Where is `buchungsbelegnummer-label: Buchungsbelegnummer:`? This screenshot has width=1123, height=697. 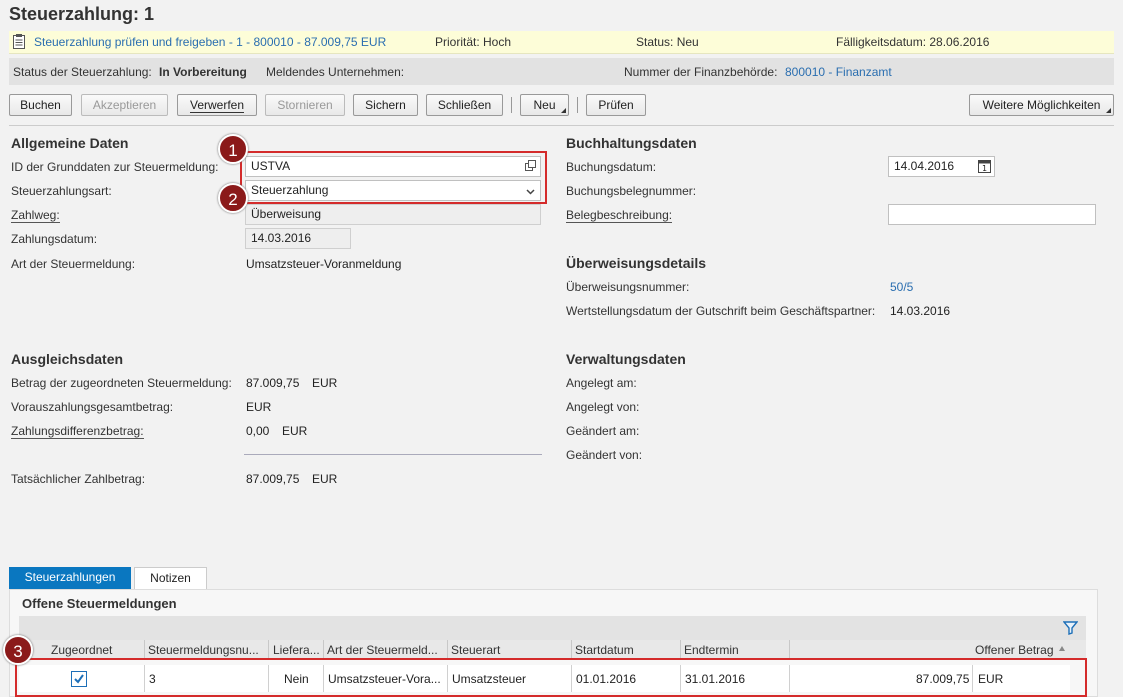
buchungsbelegnummer-label: Buchungsbelegnummer: is located at coordinates (631, 191).